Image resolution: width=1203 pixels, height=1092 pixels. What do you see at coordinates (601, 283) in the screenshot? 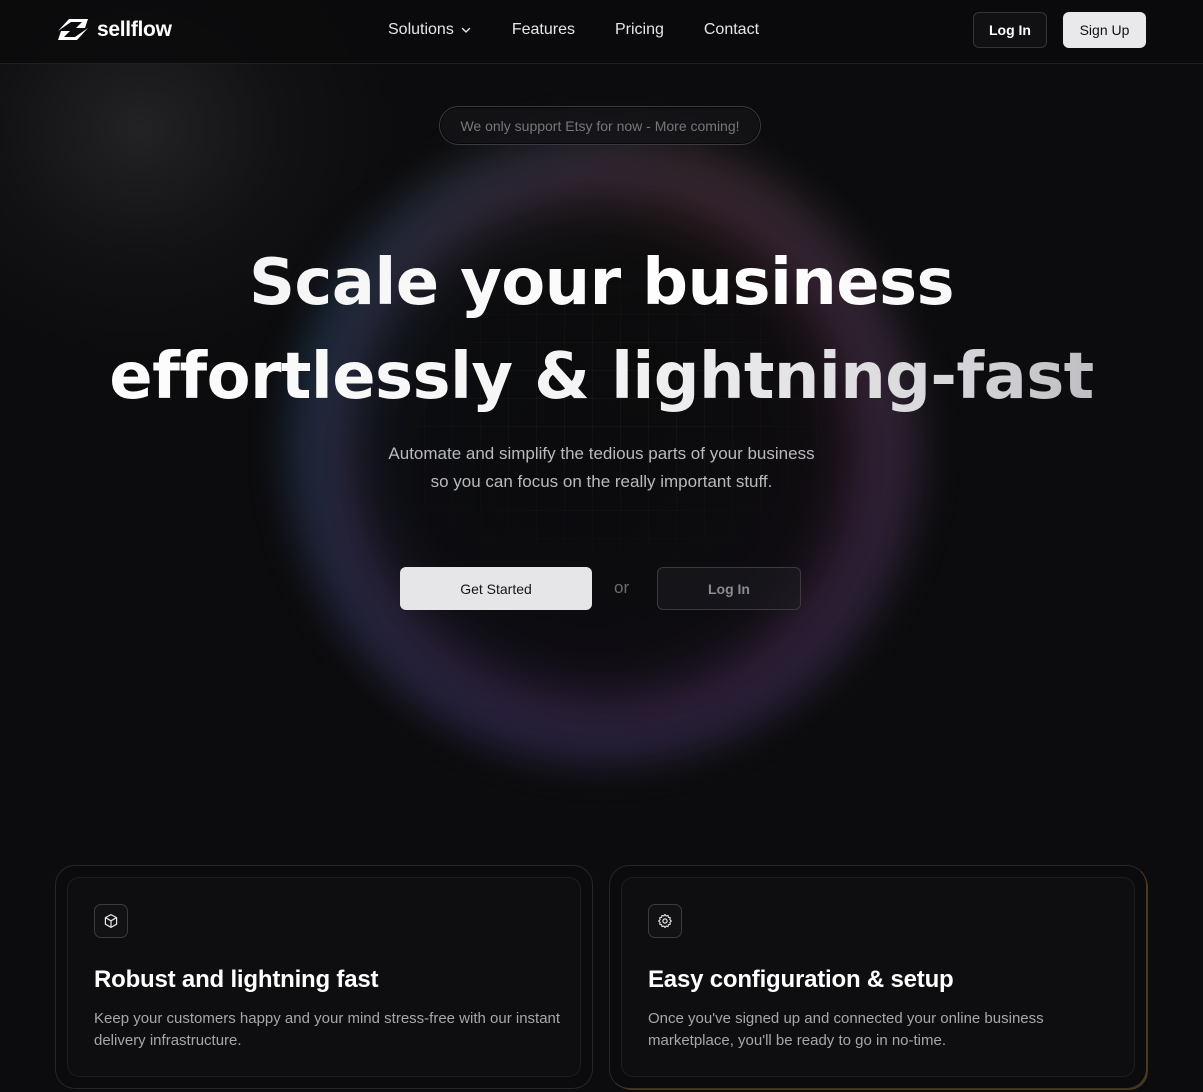
I see `hero-title-line-1: Scale your business` at bounding box center [601, 283].